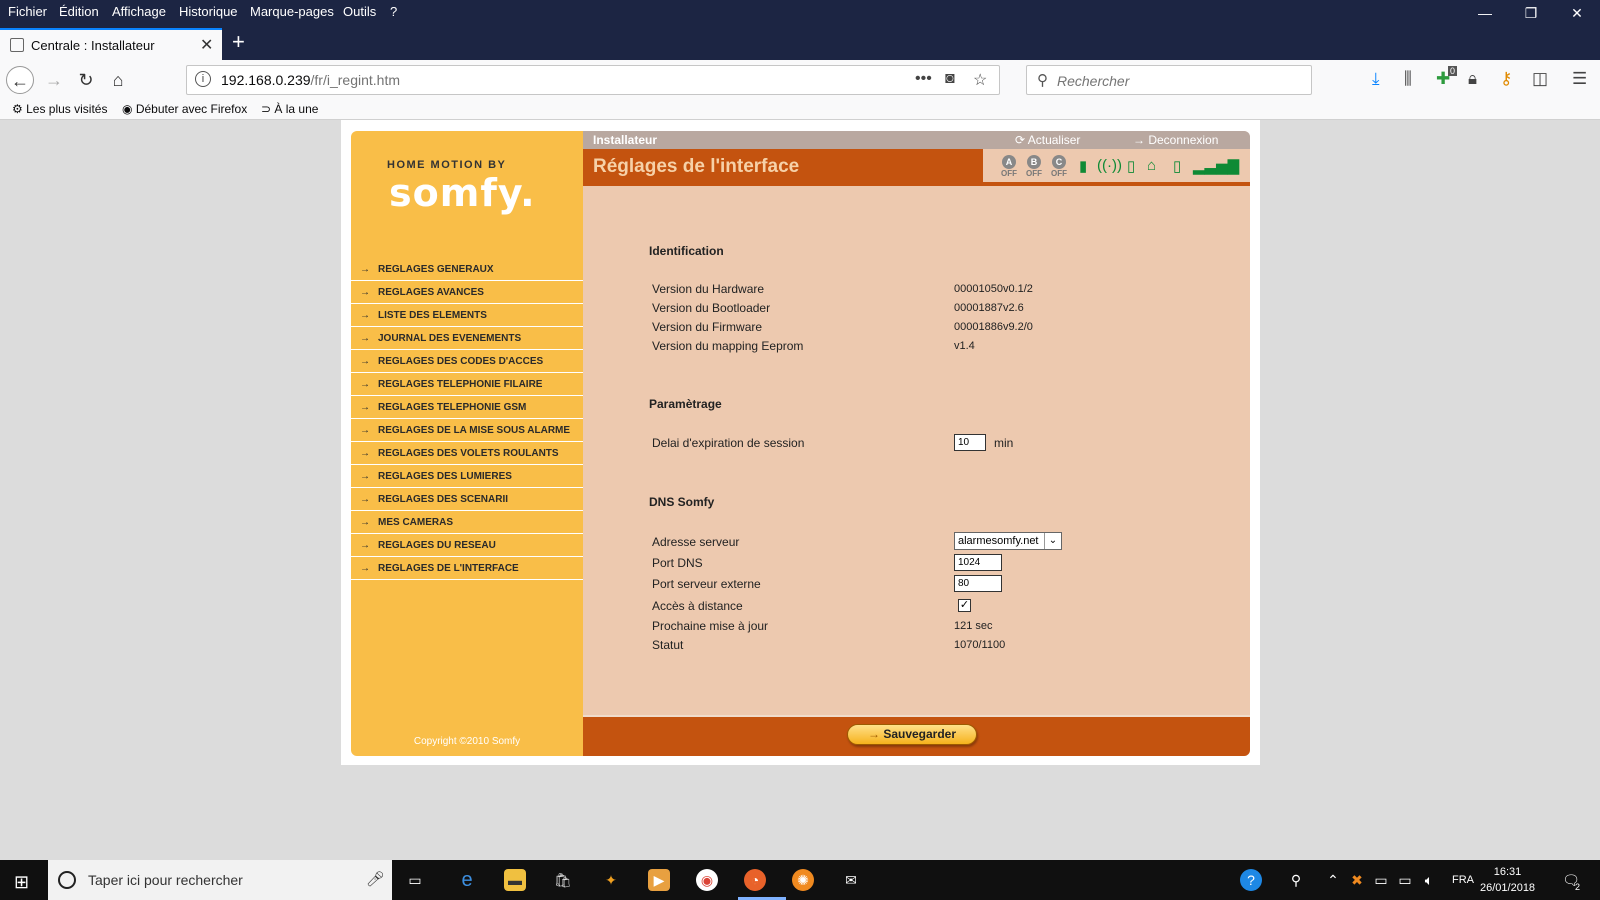 The image size is (1600, 900). I want to click on port-dns-input, so click(978, 562).